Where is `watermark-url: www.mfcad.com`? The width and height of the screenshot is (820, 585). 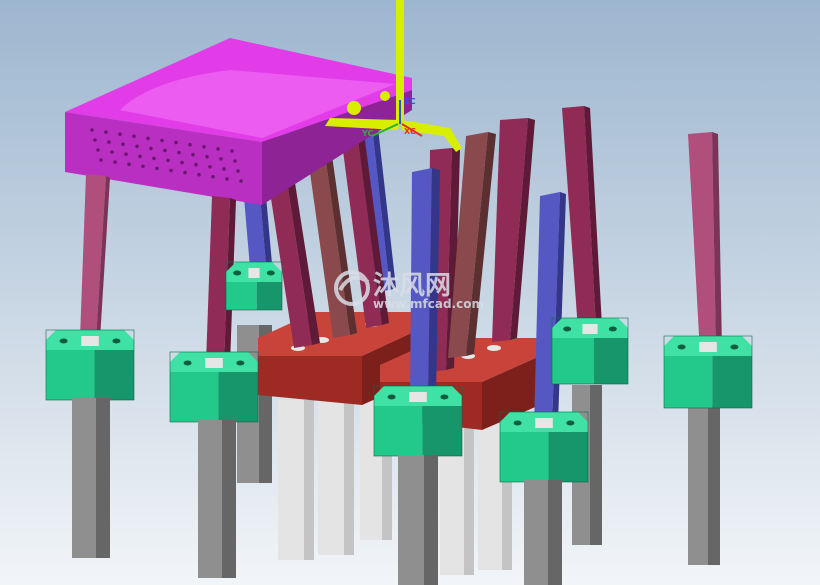
watermark-url: www.mfcad.com is located at coordinates (428, 304).